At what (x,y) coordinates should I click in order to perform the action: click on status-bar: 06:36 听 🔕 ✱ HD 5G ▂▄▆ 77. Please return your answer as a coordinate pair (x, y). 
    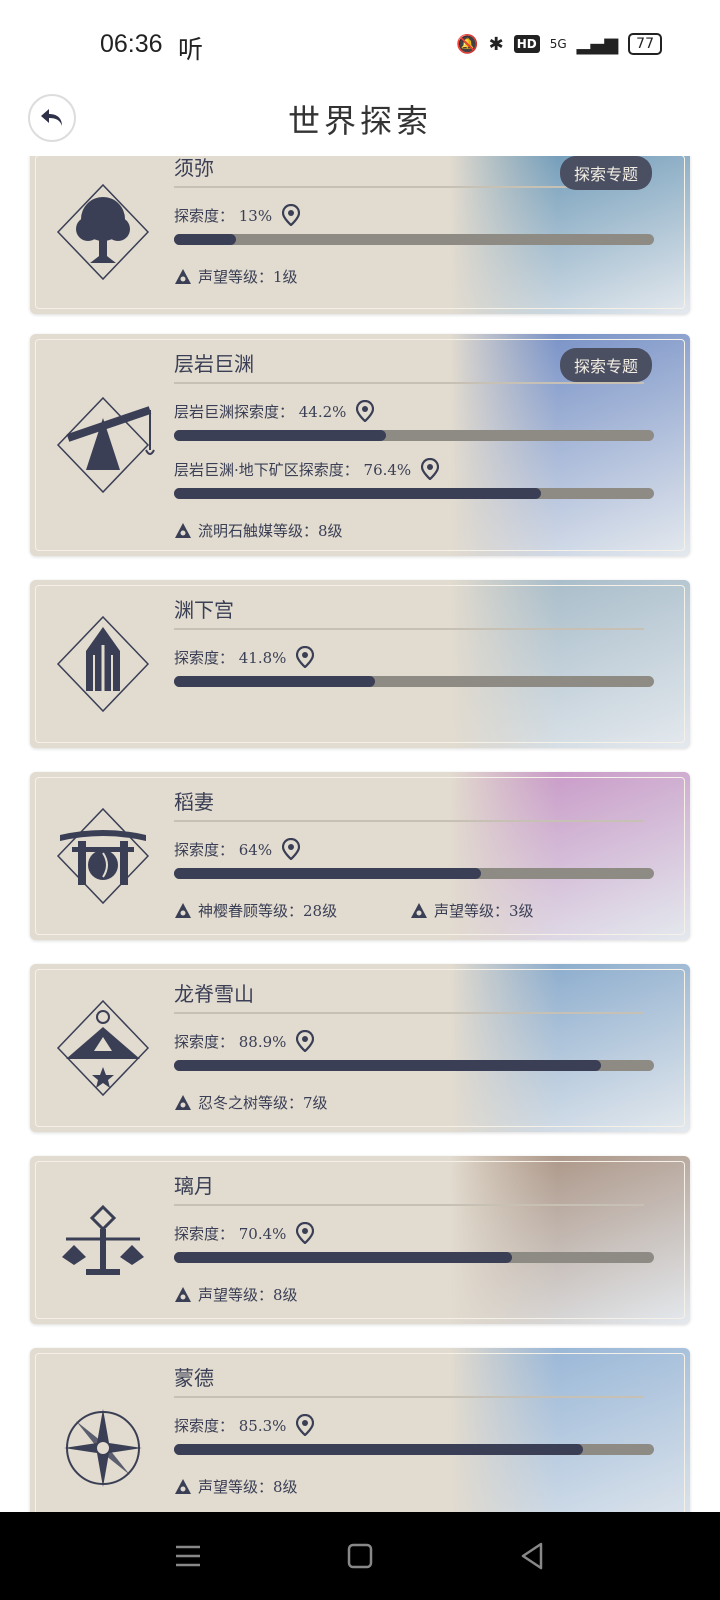
    Looking at the image, I should click on (360, 45).